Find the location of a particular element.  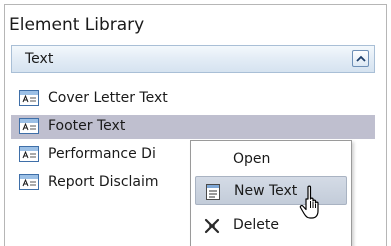

menu-item-label: New Text is located at coordinates (266, 191).